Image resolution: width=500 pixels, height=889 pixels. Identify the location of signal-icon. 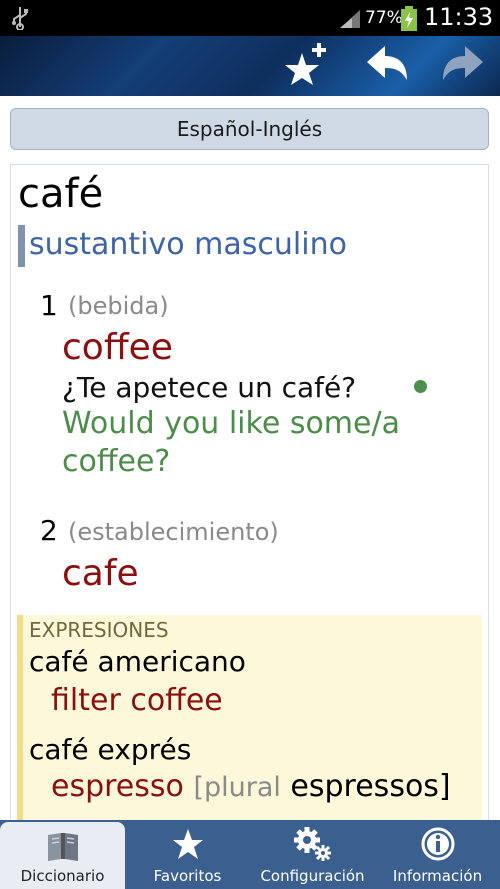
(350, 20).